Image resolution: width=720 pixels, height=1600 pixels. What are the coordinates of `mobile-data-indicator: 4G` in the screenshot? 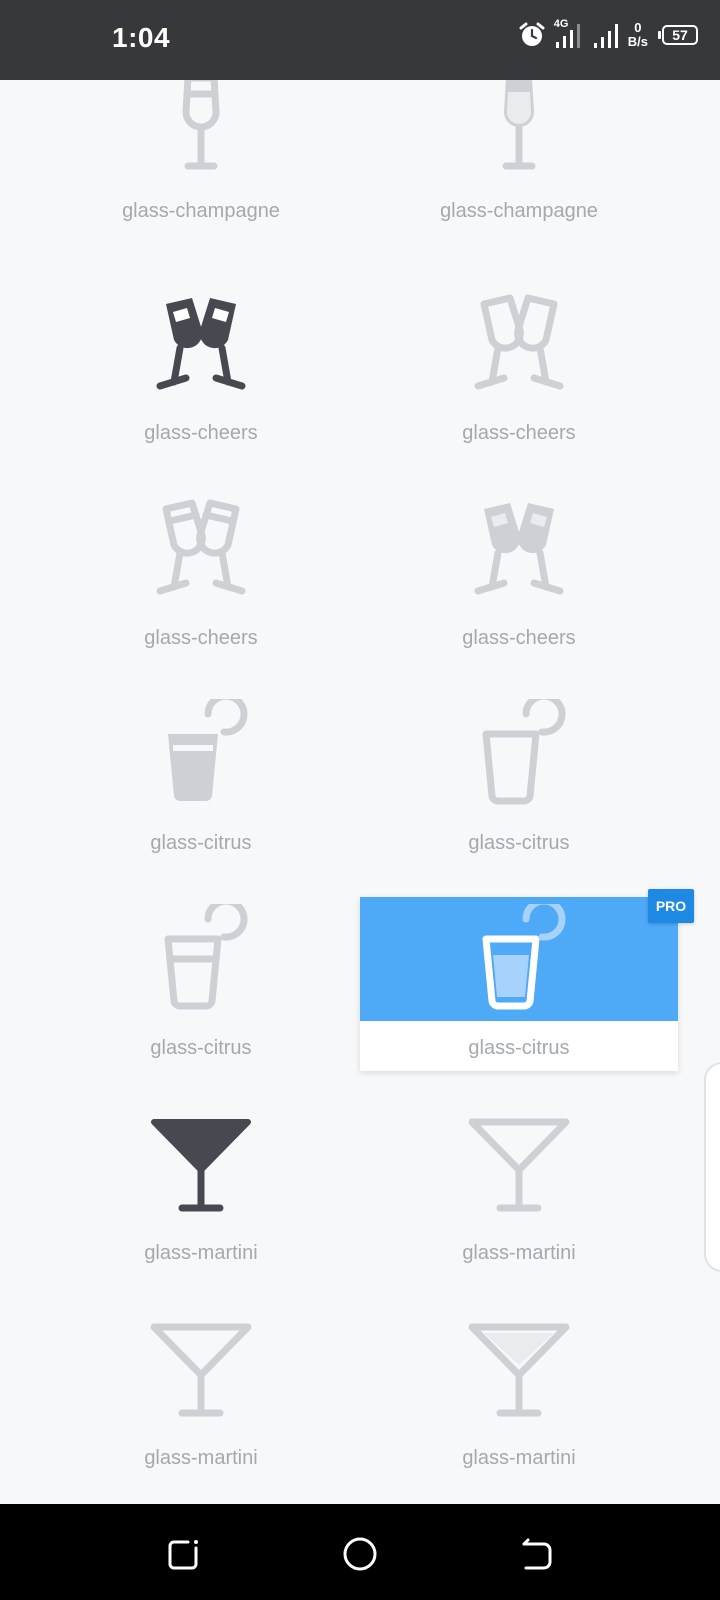 It's located at (569, 34).